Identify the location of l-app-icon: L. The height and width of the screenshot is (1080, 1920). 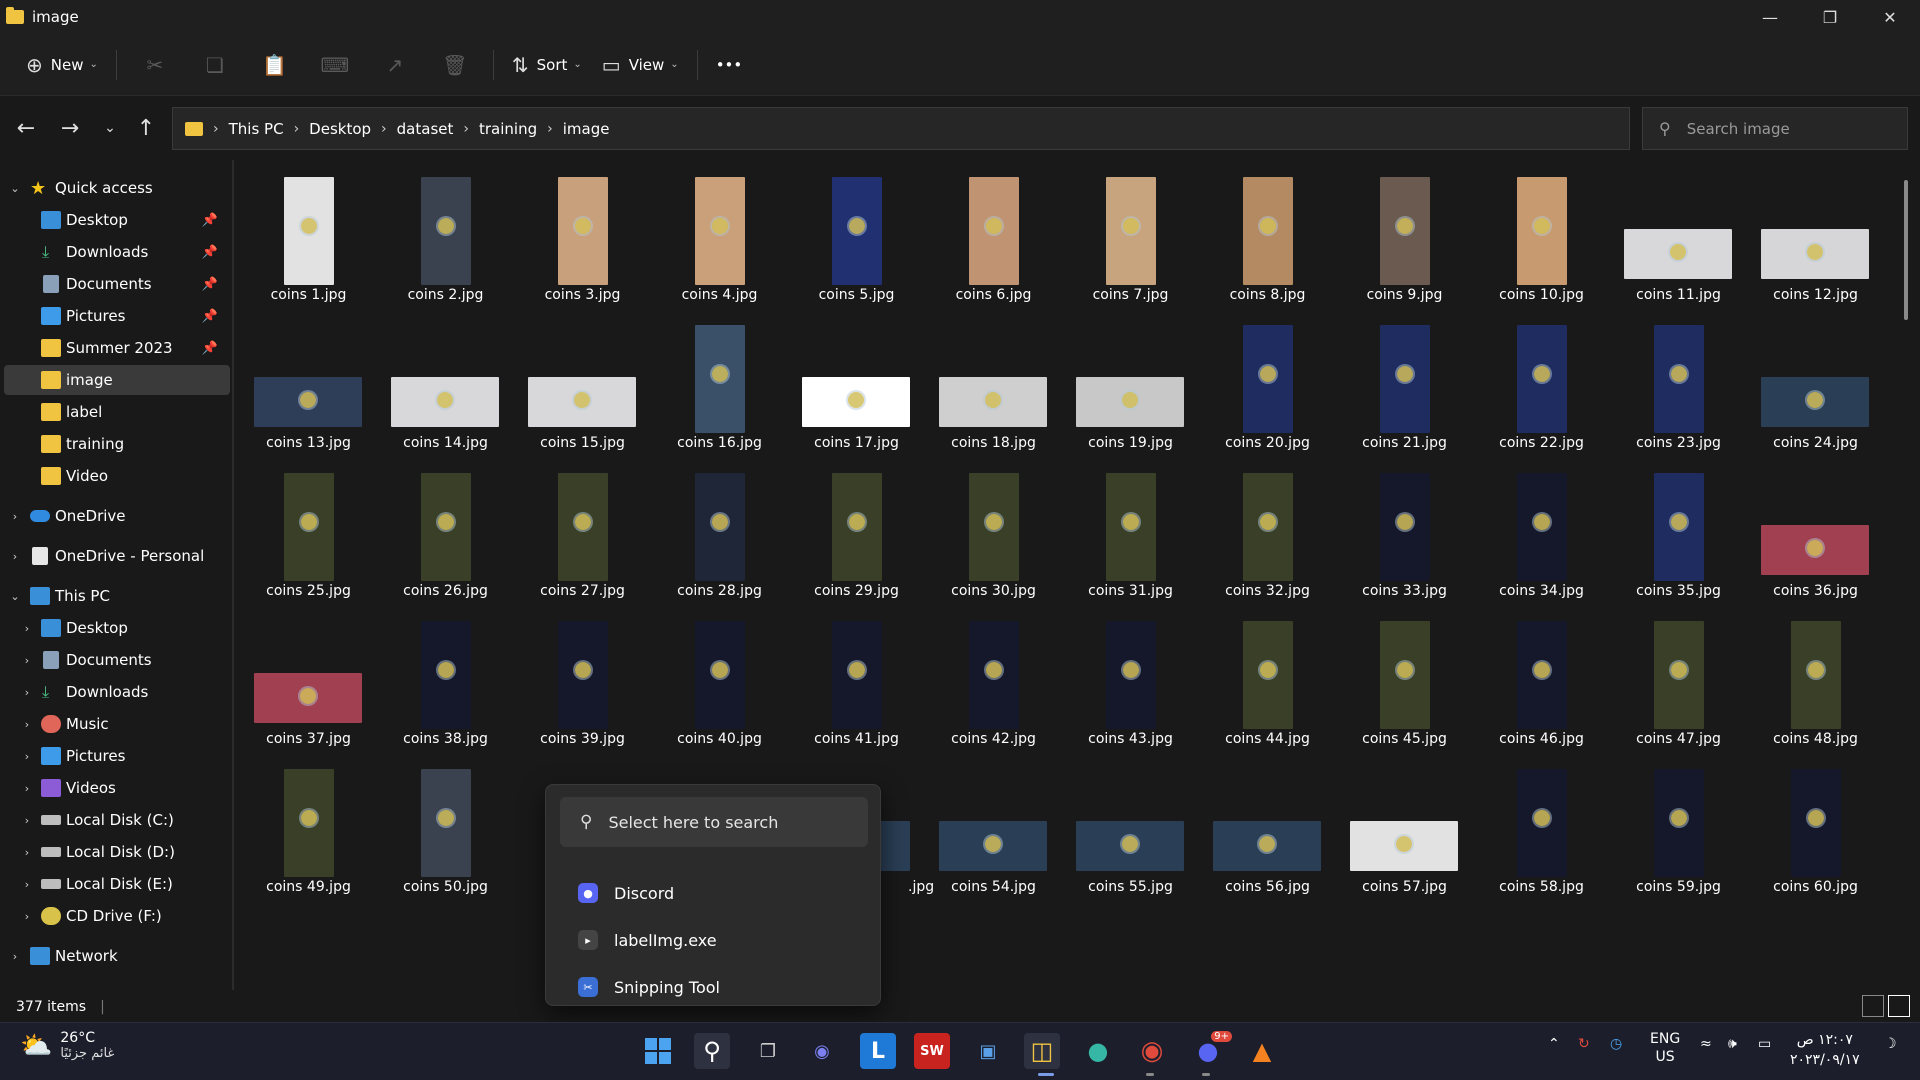
(878, 1051).